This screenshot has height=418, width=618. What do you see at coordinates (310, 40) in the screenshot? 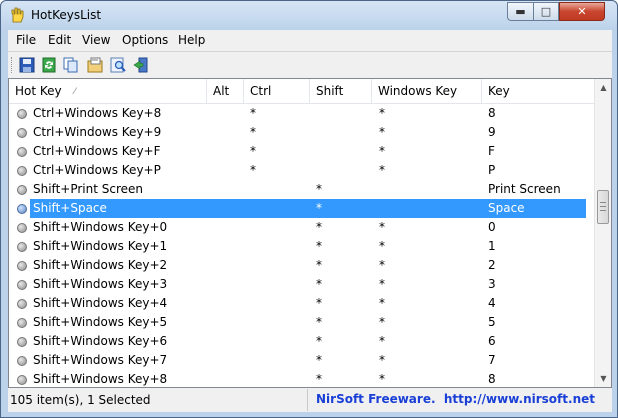
I see `menu-bar: File Edit View Options Help` at bounding box center [310, 40].